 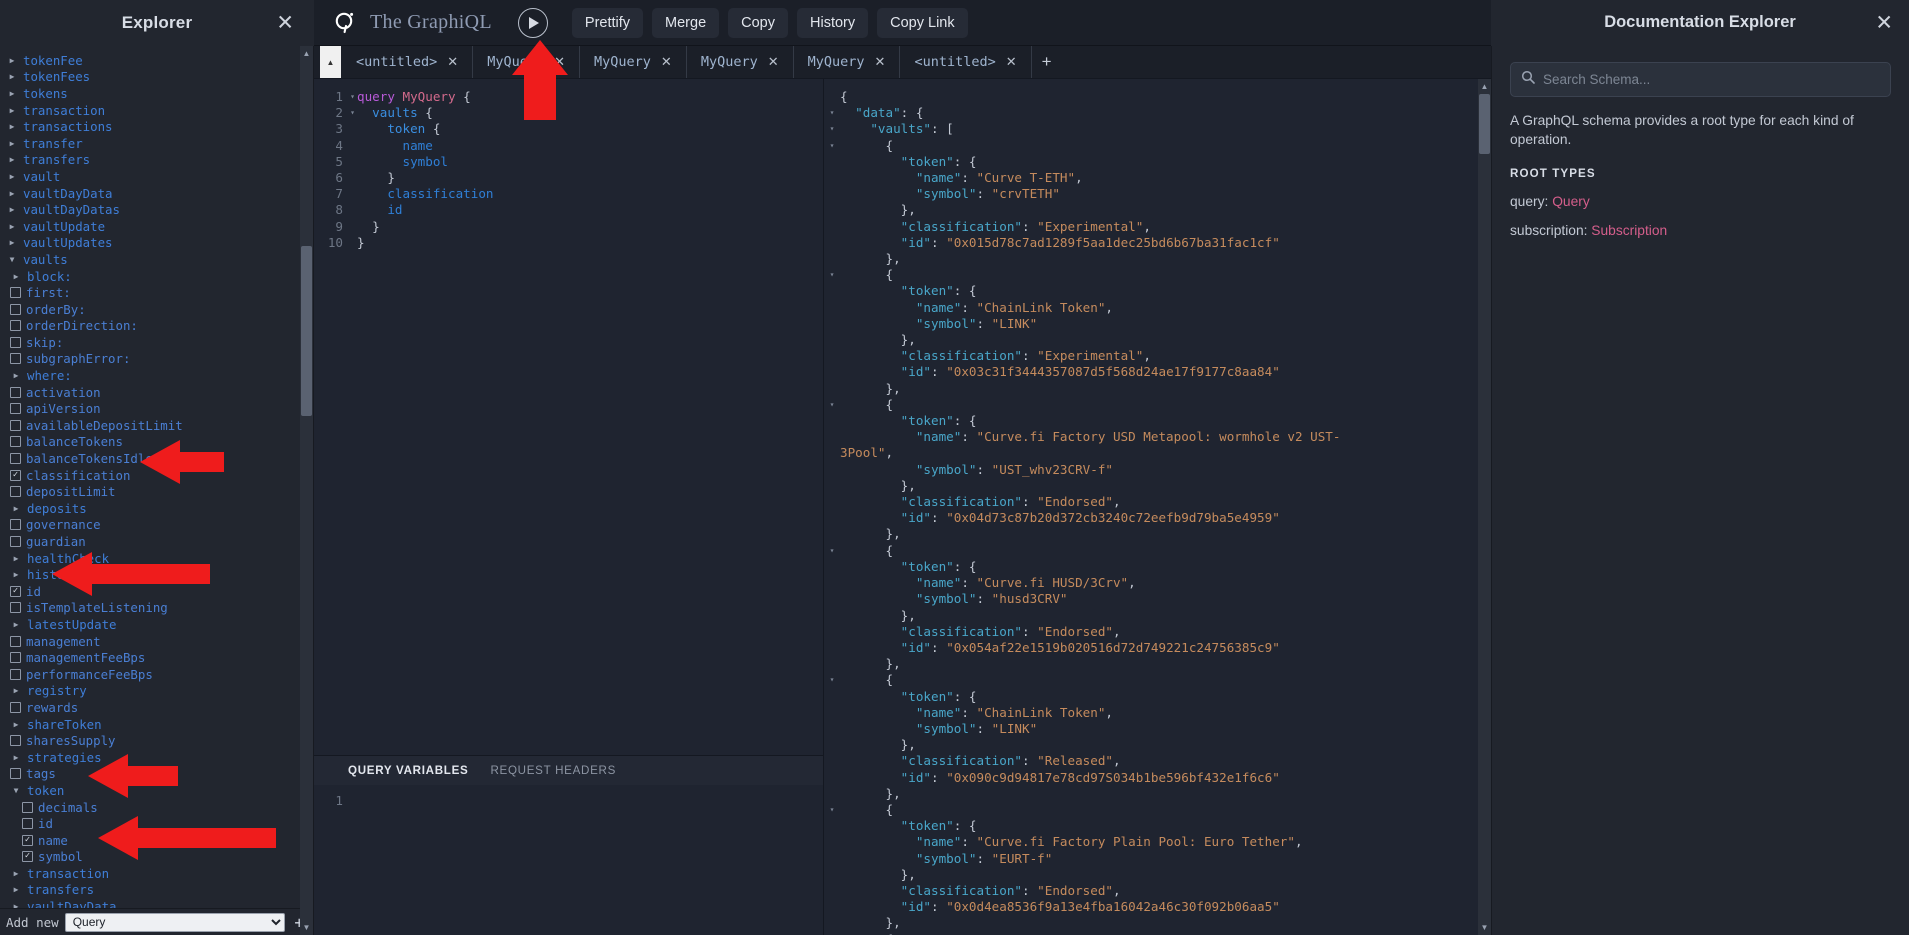 What do you see at coordinates (15, 674) in the screenshot?
I see `checkbox-performancefeebps` at bounding box center [15, 674].